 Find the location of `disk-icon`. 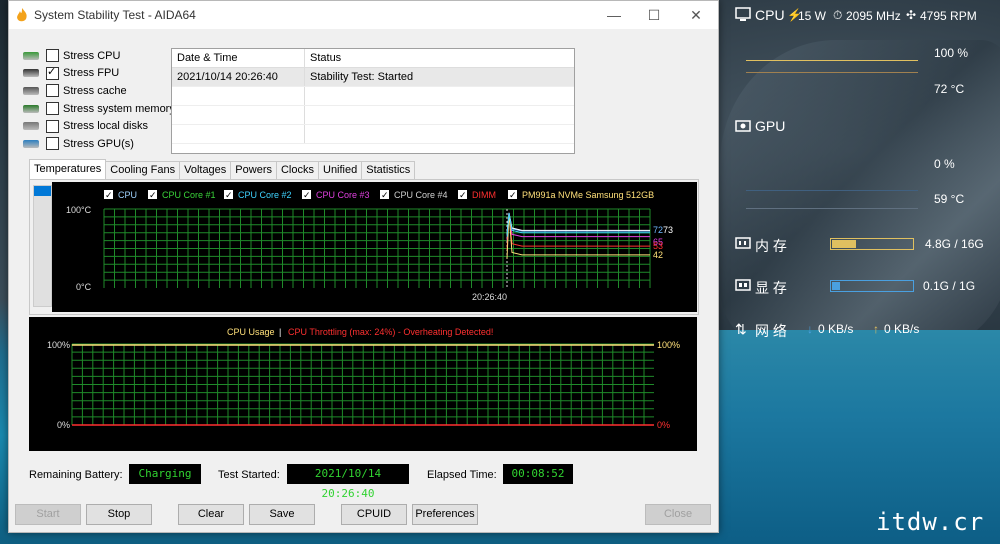

disk-icon is located at coordinates (31, 126).